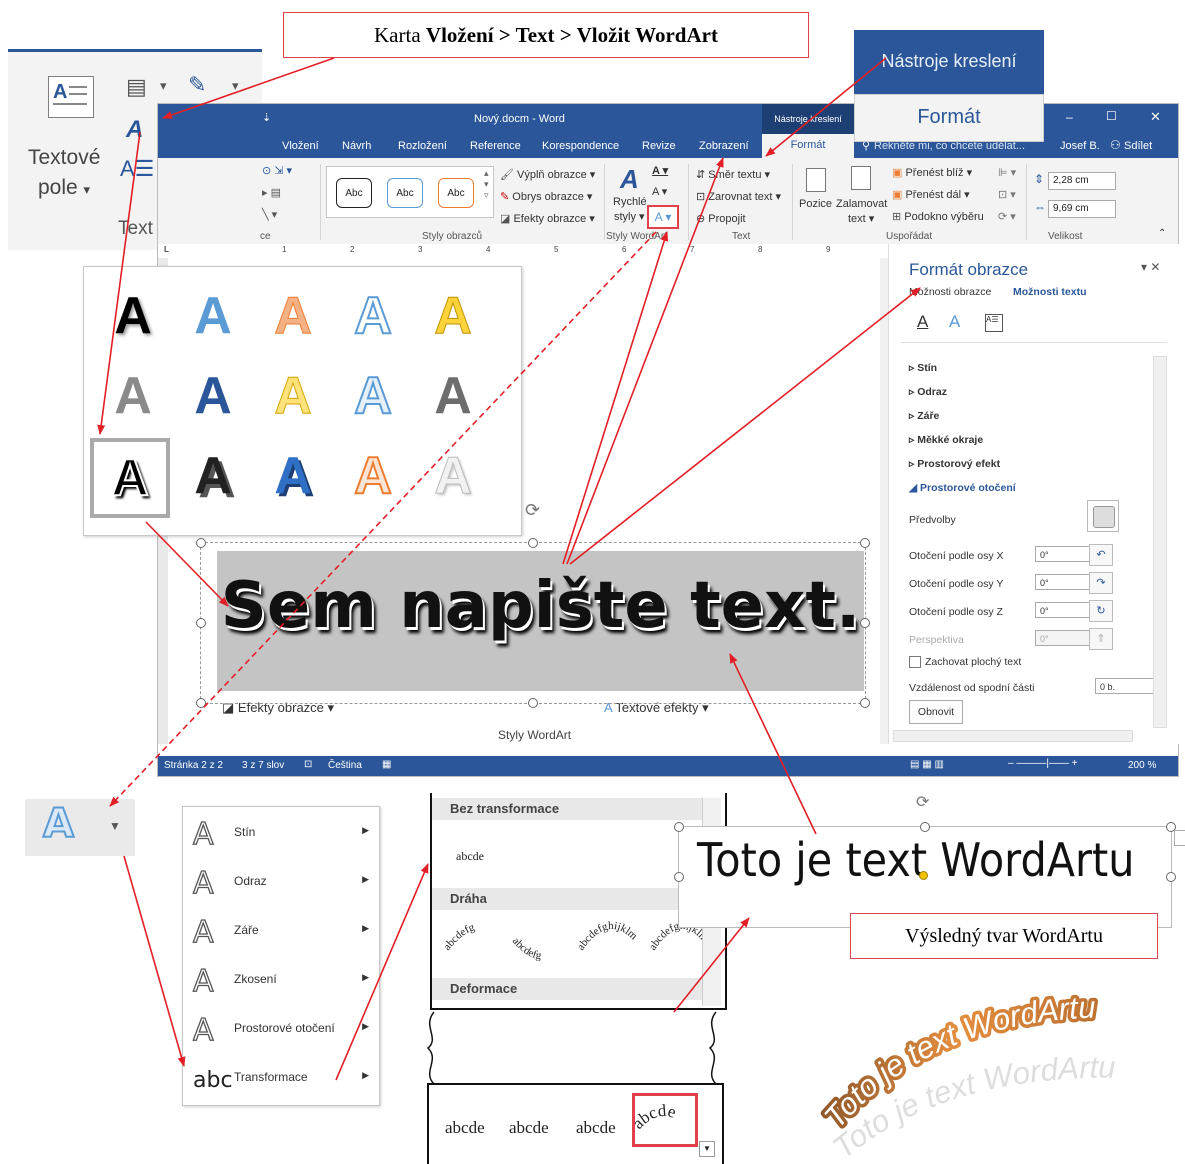 This screenshot has height=1164, width=1185. Describe the element at coordinates (271, 192) in the screenshot. I see `shape-gallery-fragment-2: ▸ ▤` at that location.